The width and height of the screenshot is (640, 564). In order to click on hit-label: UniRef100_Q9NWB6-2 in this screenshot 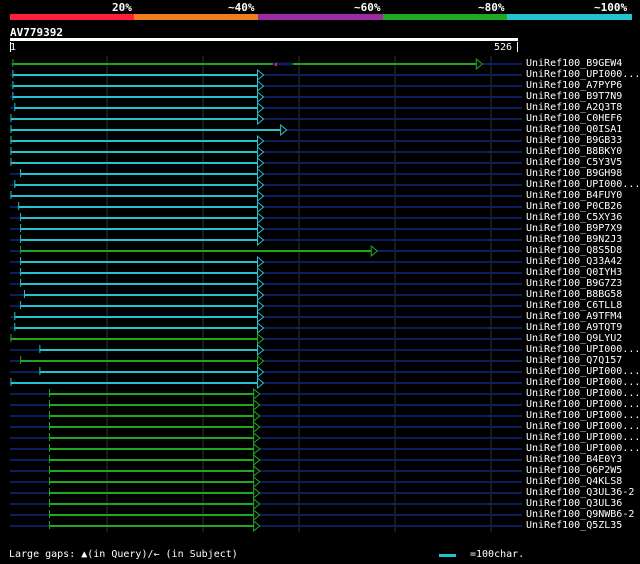, I will do `click(580, 514)`.